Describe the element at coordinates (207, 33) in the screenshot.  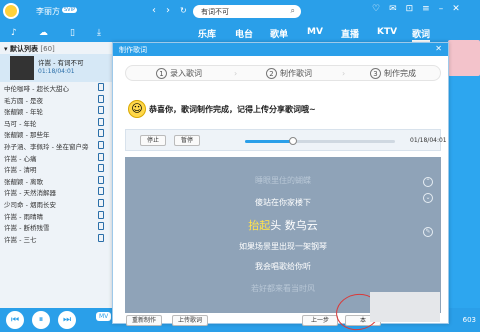
I see `tab-library: 乐库` at that location.